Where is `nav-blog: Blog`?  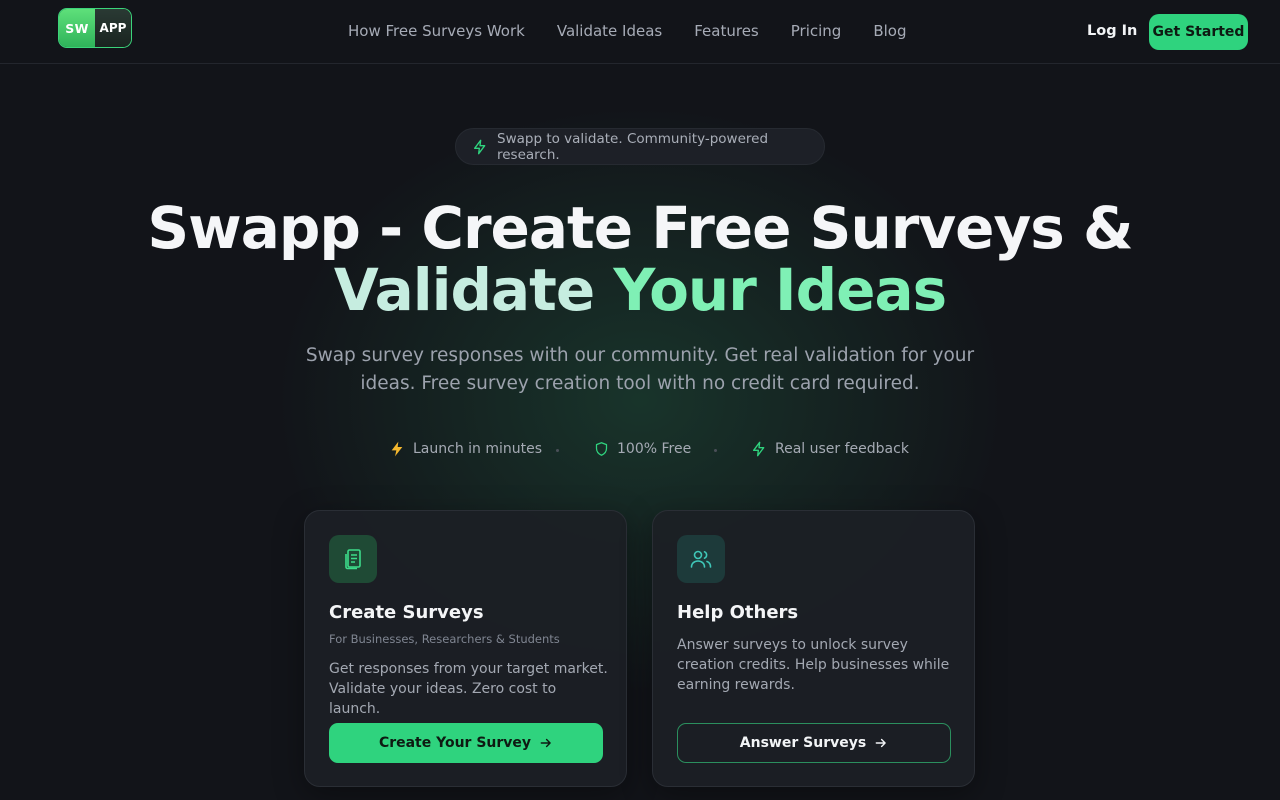 nav-blog: Blog is located at coordinates (889, 31).